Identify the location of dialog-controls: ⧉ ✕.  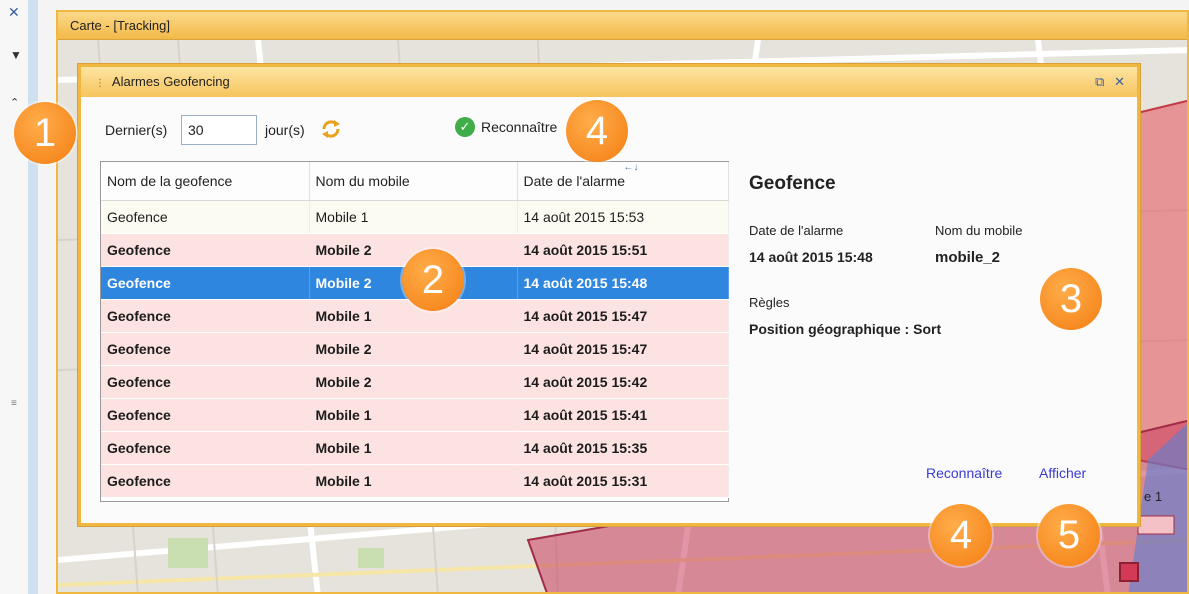
(1107, 82).